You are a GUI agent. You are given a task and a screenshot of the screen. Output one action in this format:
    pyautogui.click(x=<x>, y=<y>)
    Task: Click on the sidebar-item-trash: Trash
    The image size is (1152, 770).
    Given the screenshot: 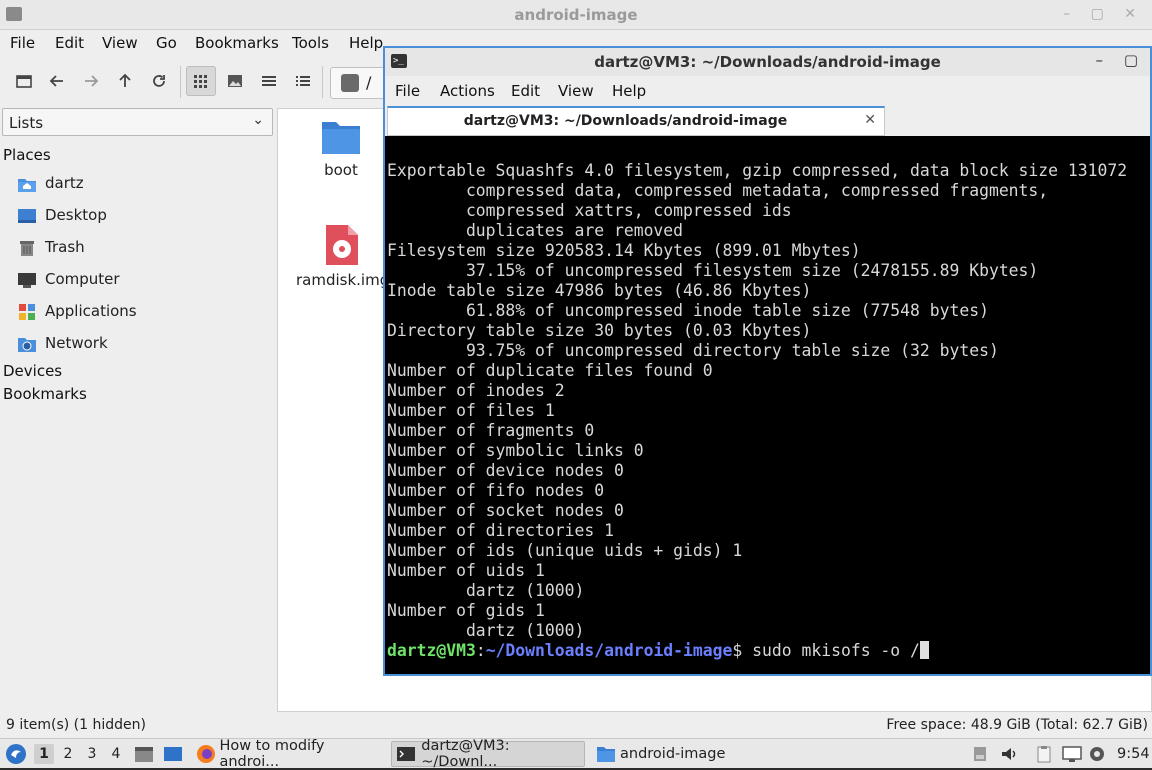 What is the action you would take?
    pyautogui.click(x=142, y=248)
    